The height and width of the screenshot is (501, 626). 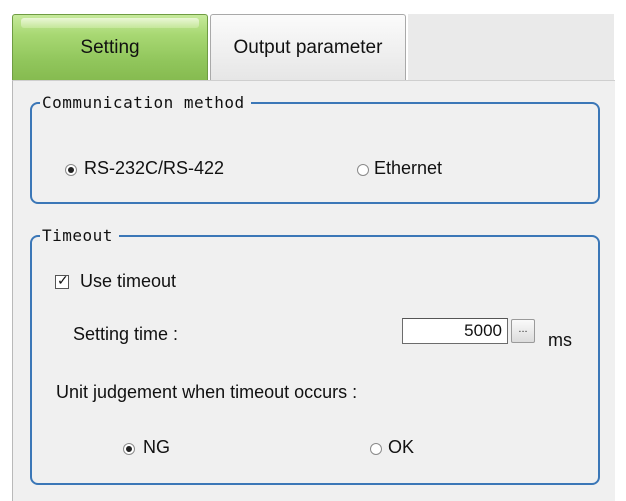 I want to click on use-timeout-checkbox: ✓, so click(x=62, y=280).